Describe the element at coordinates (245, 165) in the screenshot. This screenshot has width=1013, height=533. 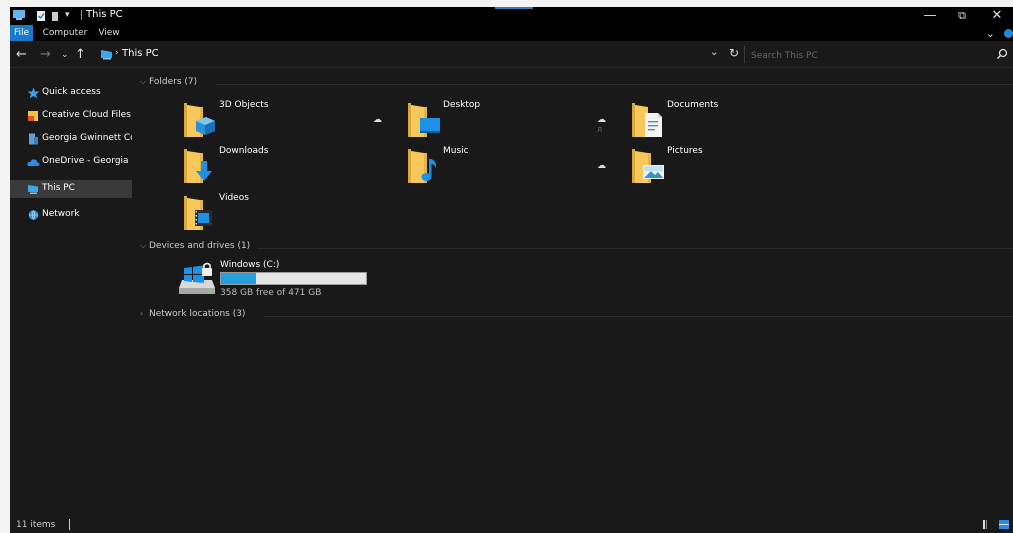
I see `folder-tile-downloads: Downloads` at that location.